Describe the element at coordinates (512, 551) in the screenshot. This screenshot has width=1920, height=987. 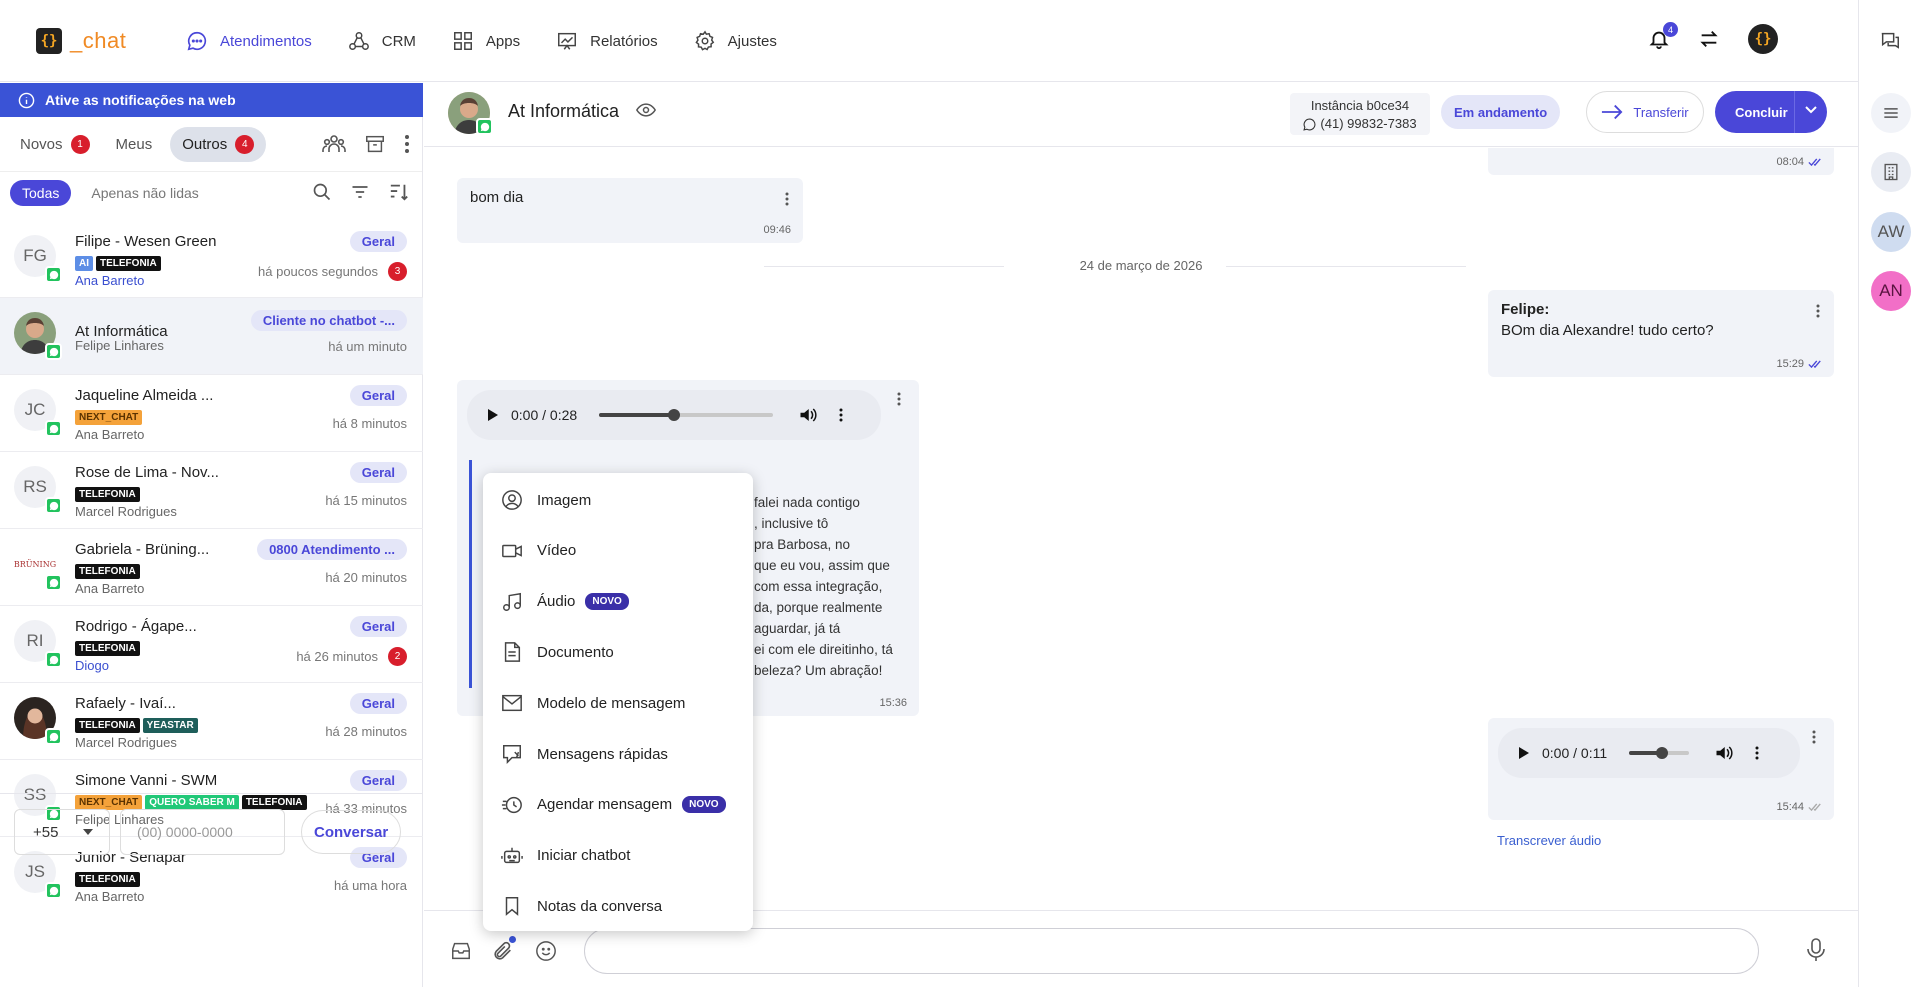
I see `video-camera-icon` at that location.